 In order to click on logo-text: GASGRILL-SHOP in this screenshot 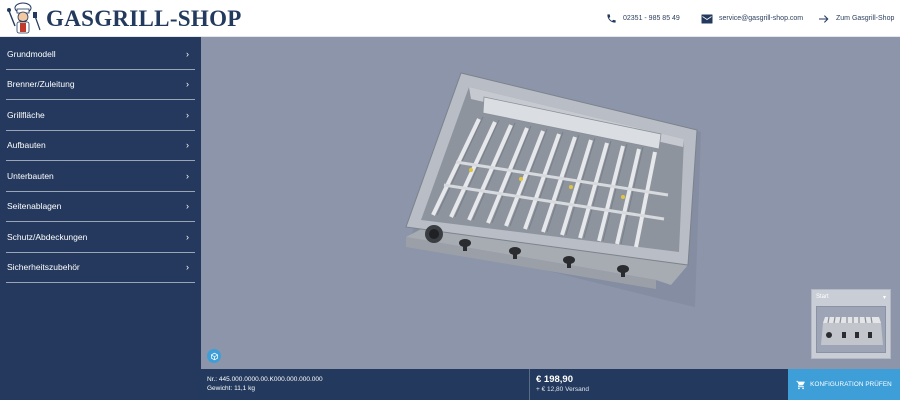, I will do `click(144, 18)`.